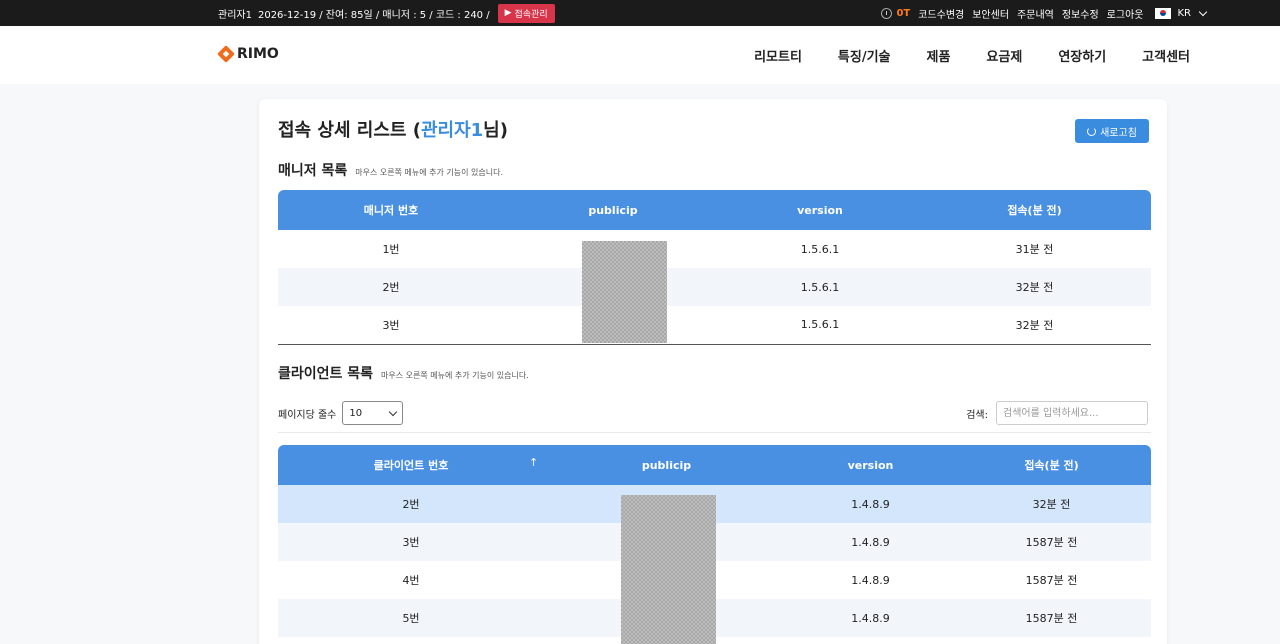  I want to click on table-row: 1번 1.5.6.1 31분 전, so click(714, 249).